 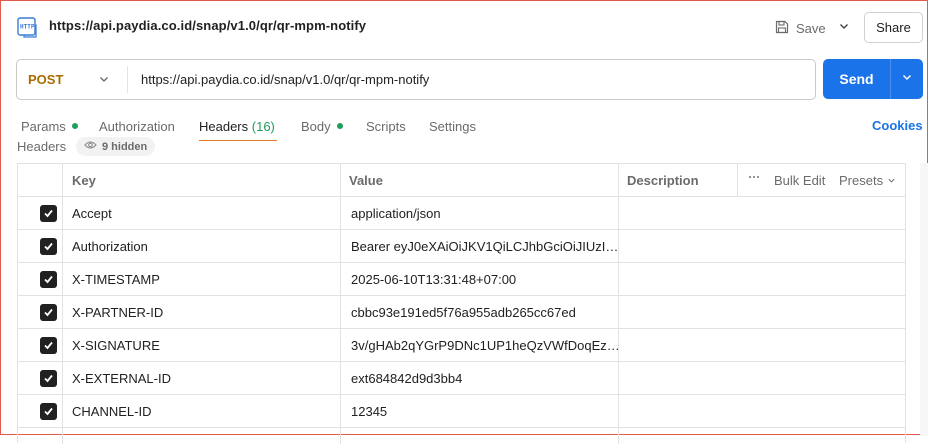 What do you see at coordinates (84, 180) in the screenshot?
I see `column-header-key: Key` at bounding box center [84, 180].